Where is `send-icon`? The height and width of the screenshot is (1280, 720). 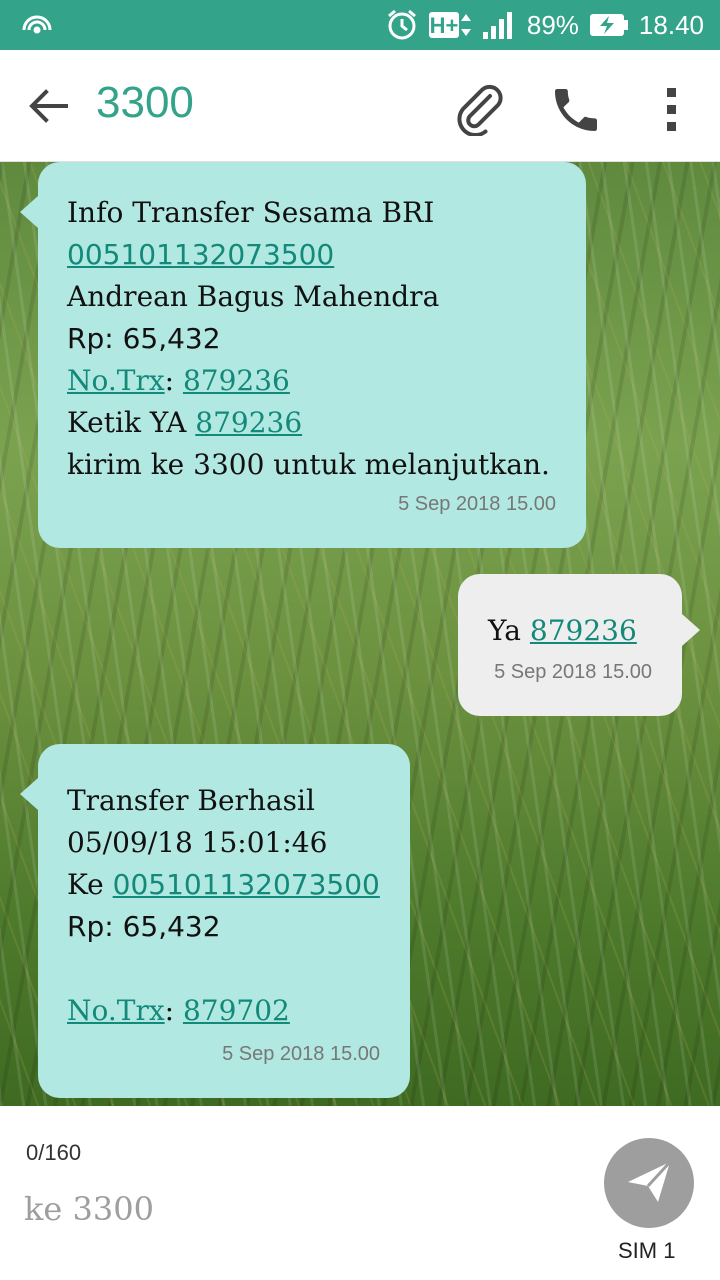 send-icon is located at coordinates (649, 1183).